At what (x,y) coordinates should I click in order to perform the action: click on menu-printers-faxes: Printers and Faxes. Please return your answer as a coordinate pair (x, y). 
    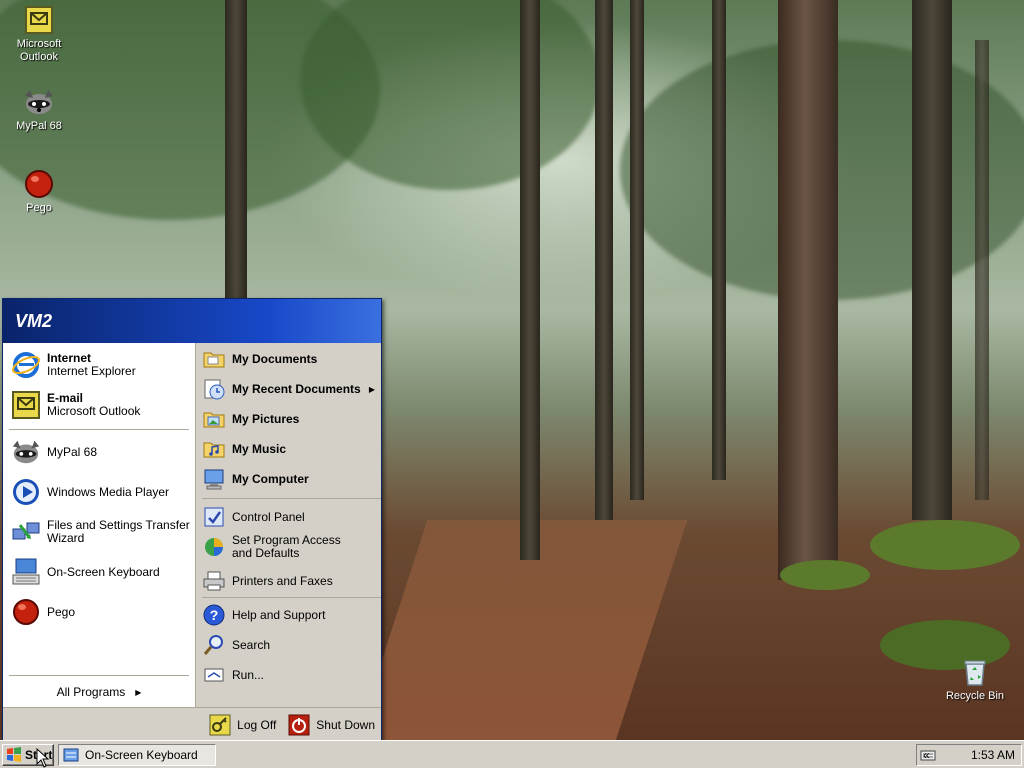
    Looking at the image, I should click on (288, 581).